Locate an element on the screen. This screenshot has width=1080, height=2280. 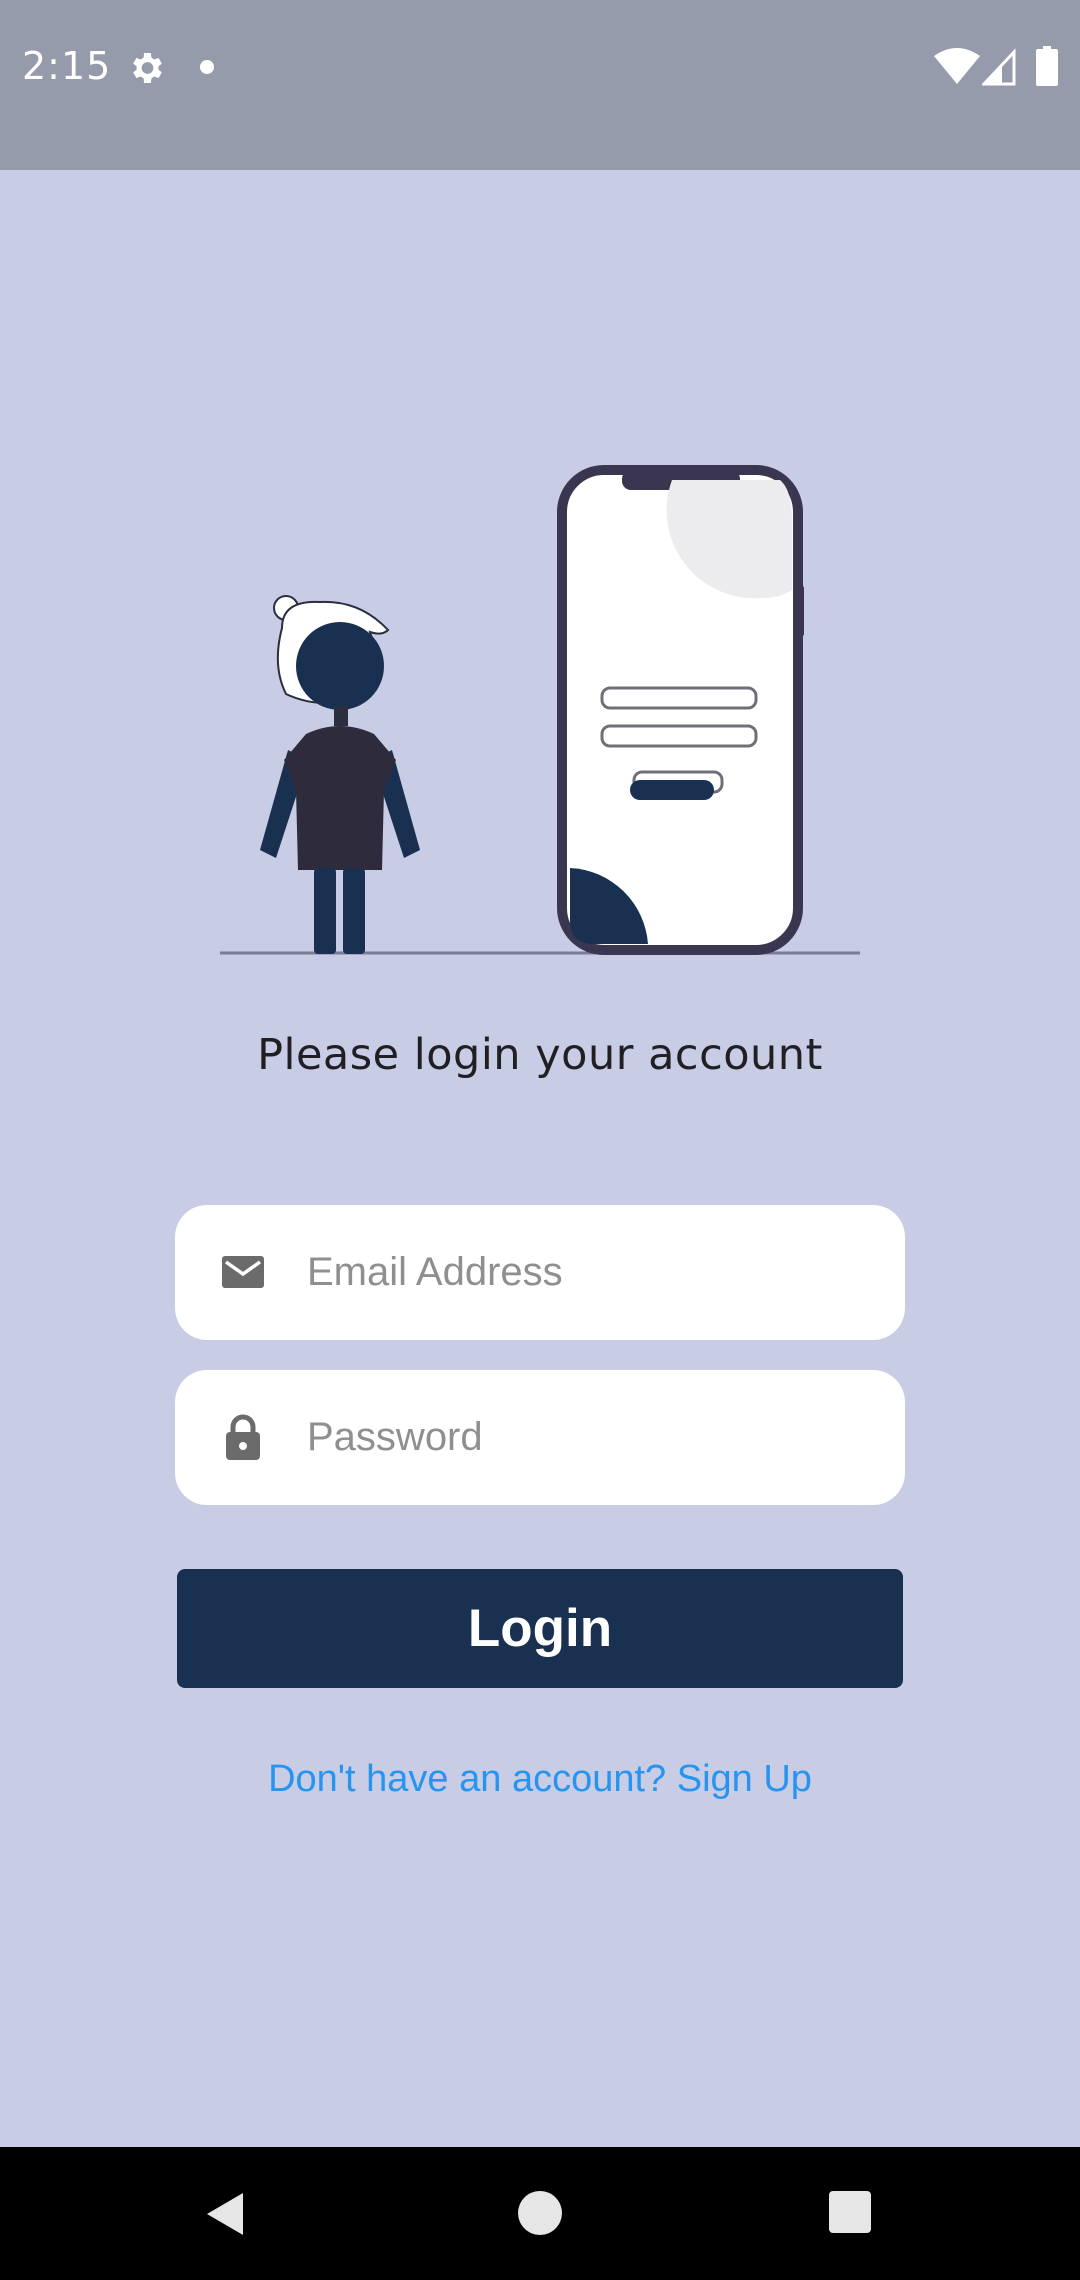
back-icon is located at coordinates (225, 2214).